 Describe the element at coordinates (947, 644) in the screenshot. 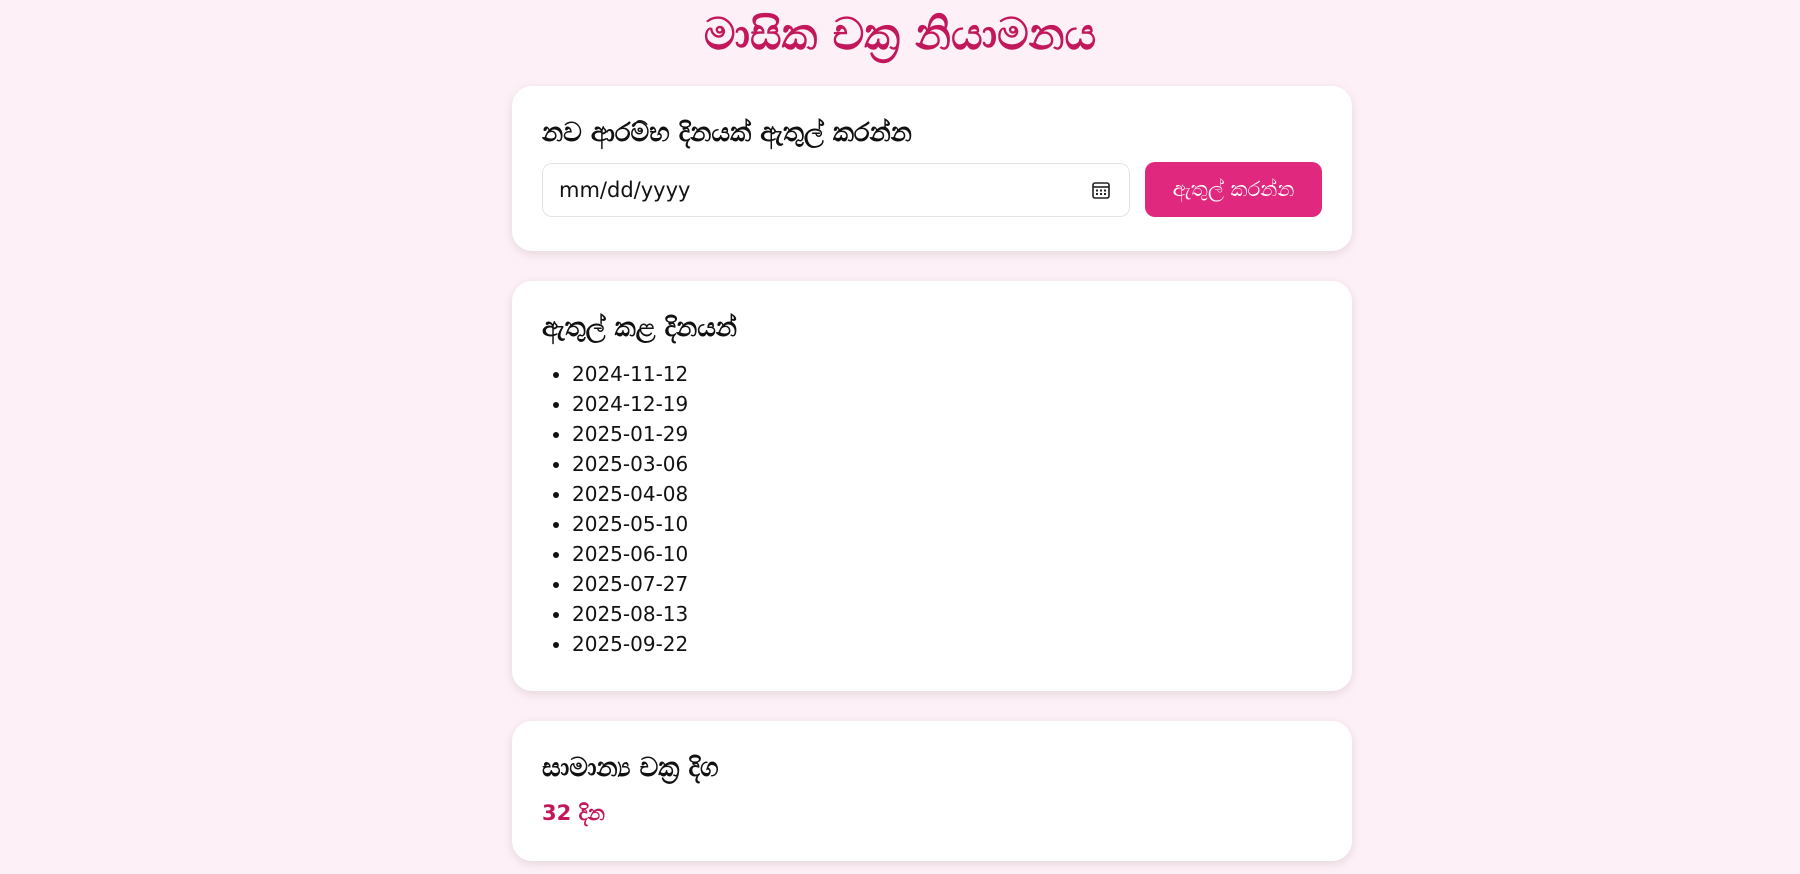

I see `list-item: 2025-09-22` at that location.